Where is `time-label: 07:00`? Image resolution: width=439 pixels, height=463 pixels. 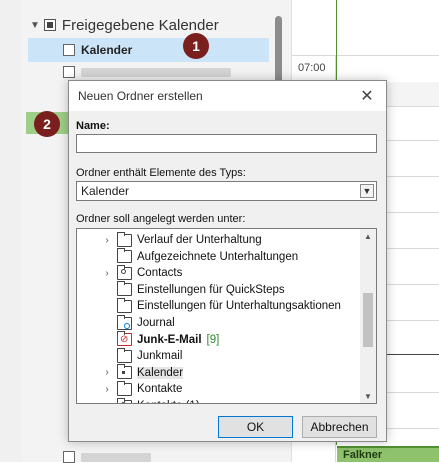 time-label: 07:00 is located at coordinates (312, 68).